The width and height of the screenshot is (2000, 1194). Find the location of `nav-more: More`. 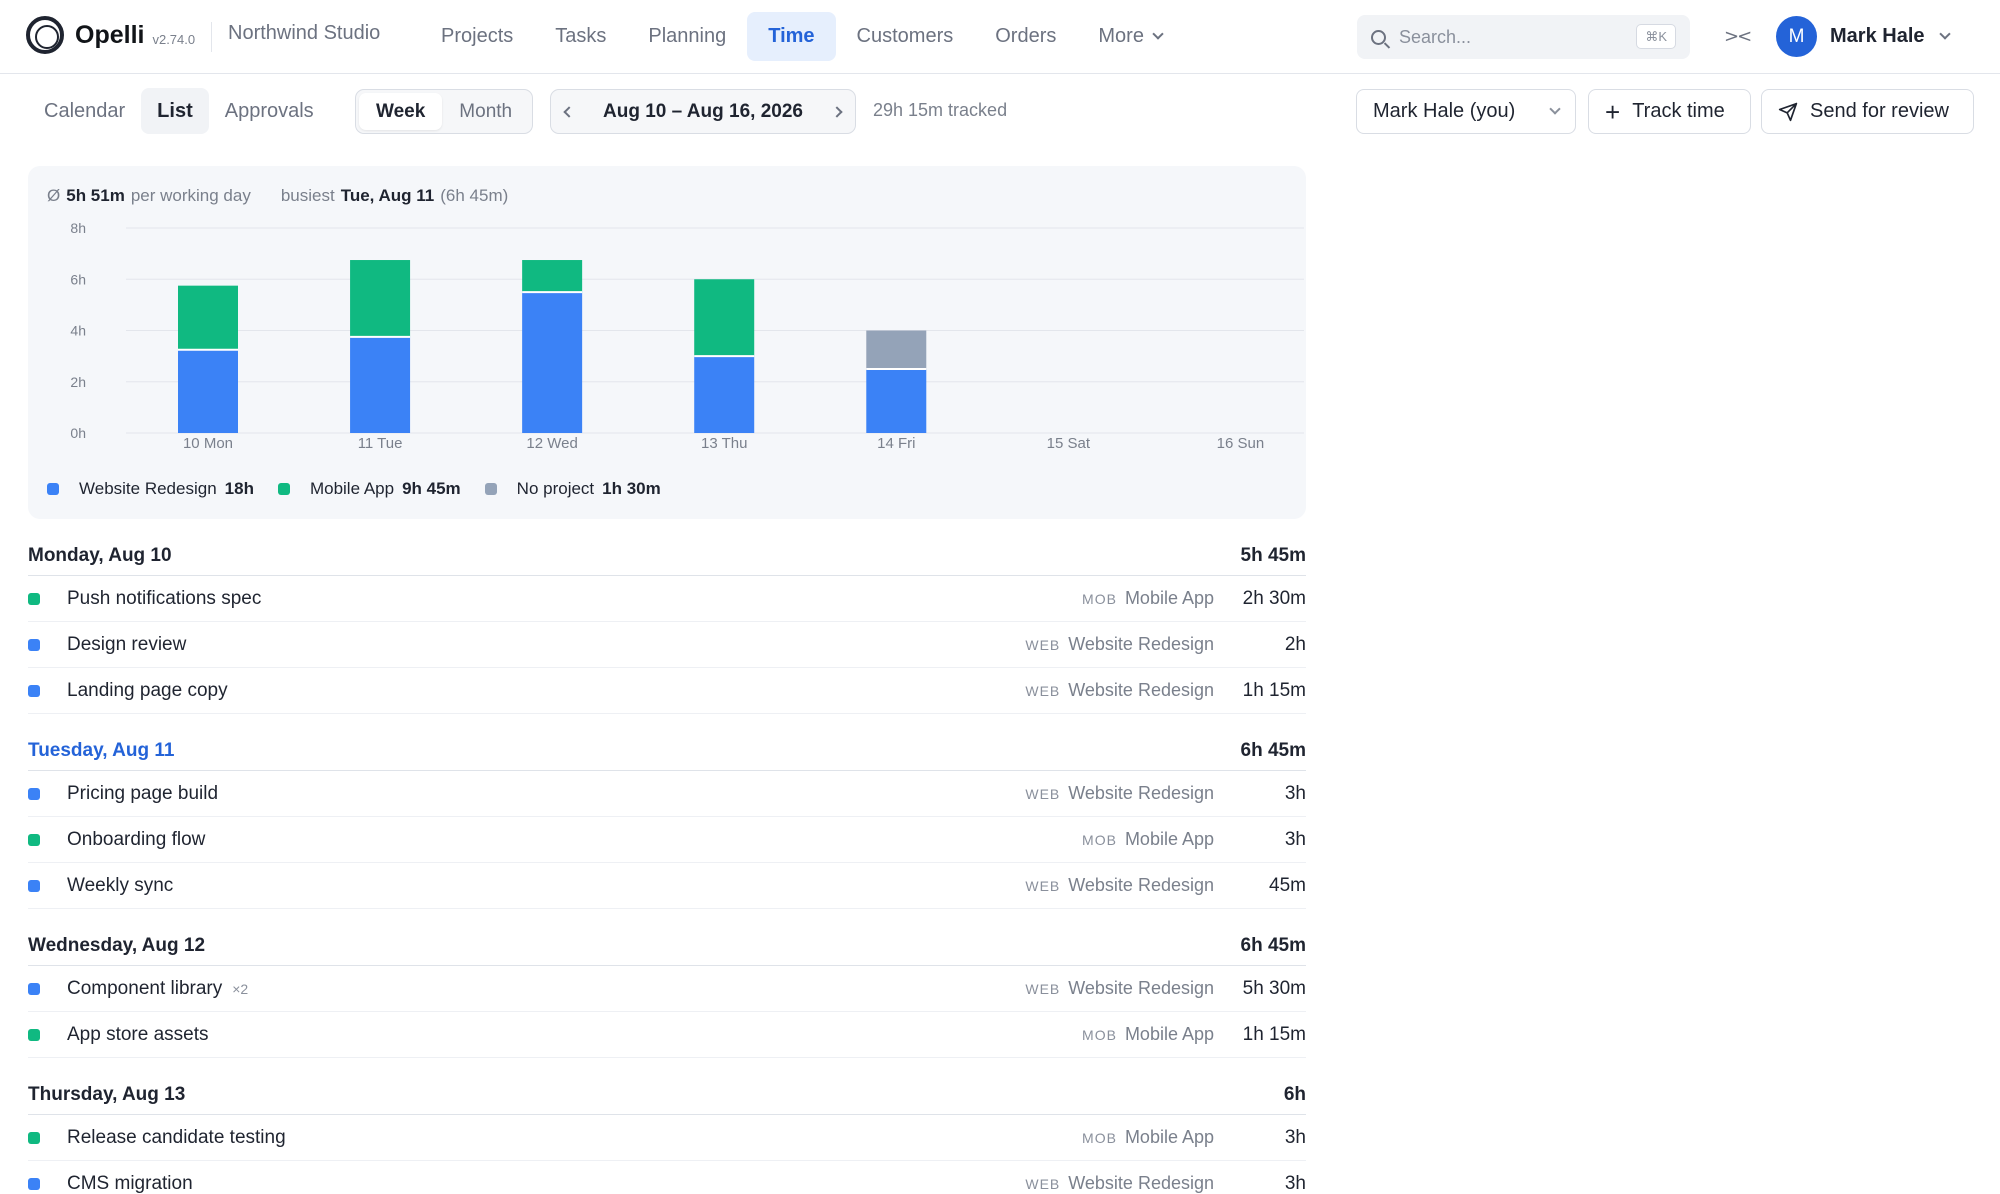

nav-more: More is located at coordinates (1130, 36).